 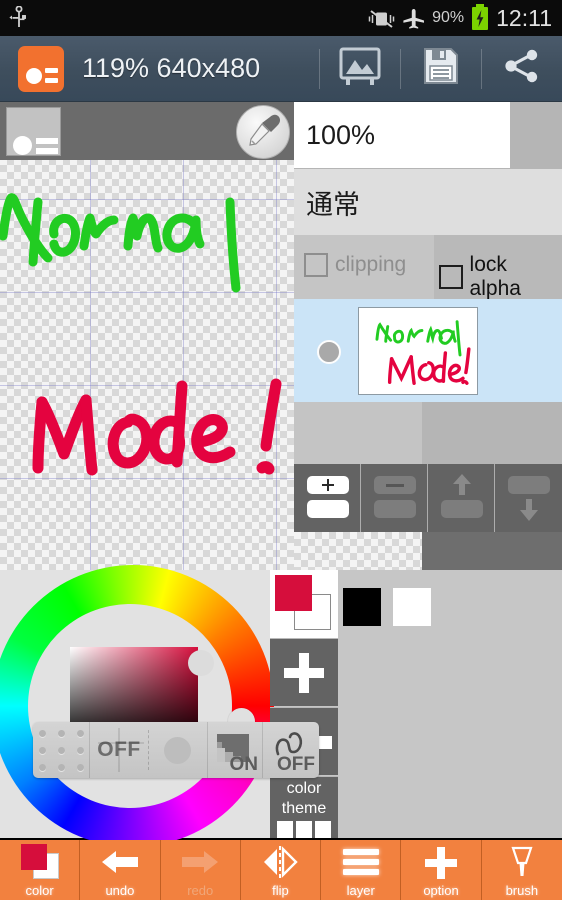 I want to click on brush-button-glyph, so click(x=522, y=862).